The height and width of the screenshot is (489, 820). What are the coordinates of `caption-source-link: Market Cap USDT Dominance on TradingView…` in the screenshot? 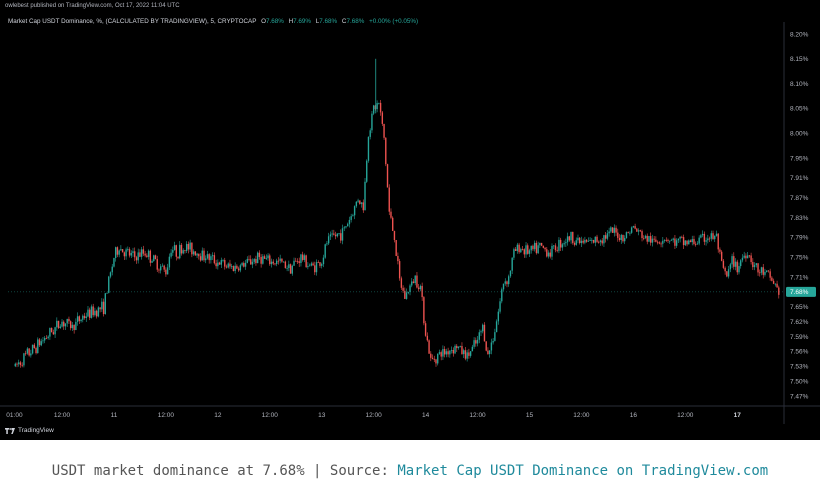 It's located at (582, 471).